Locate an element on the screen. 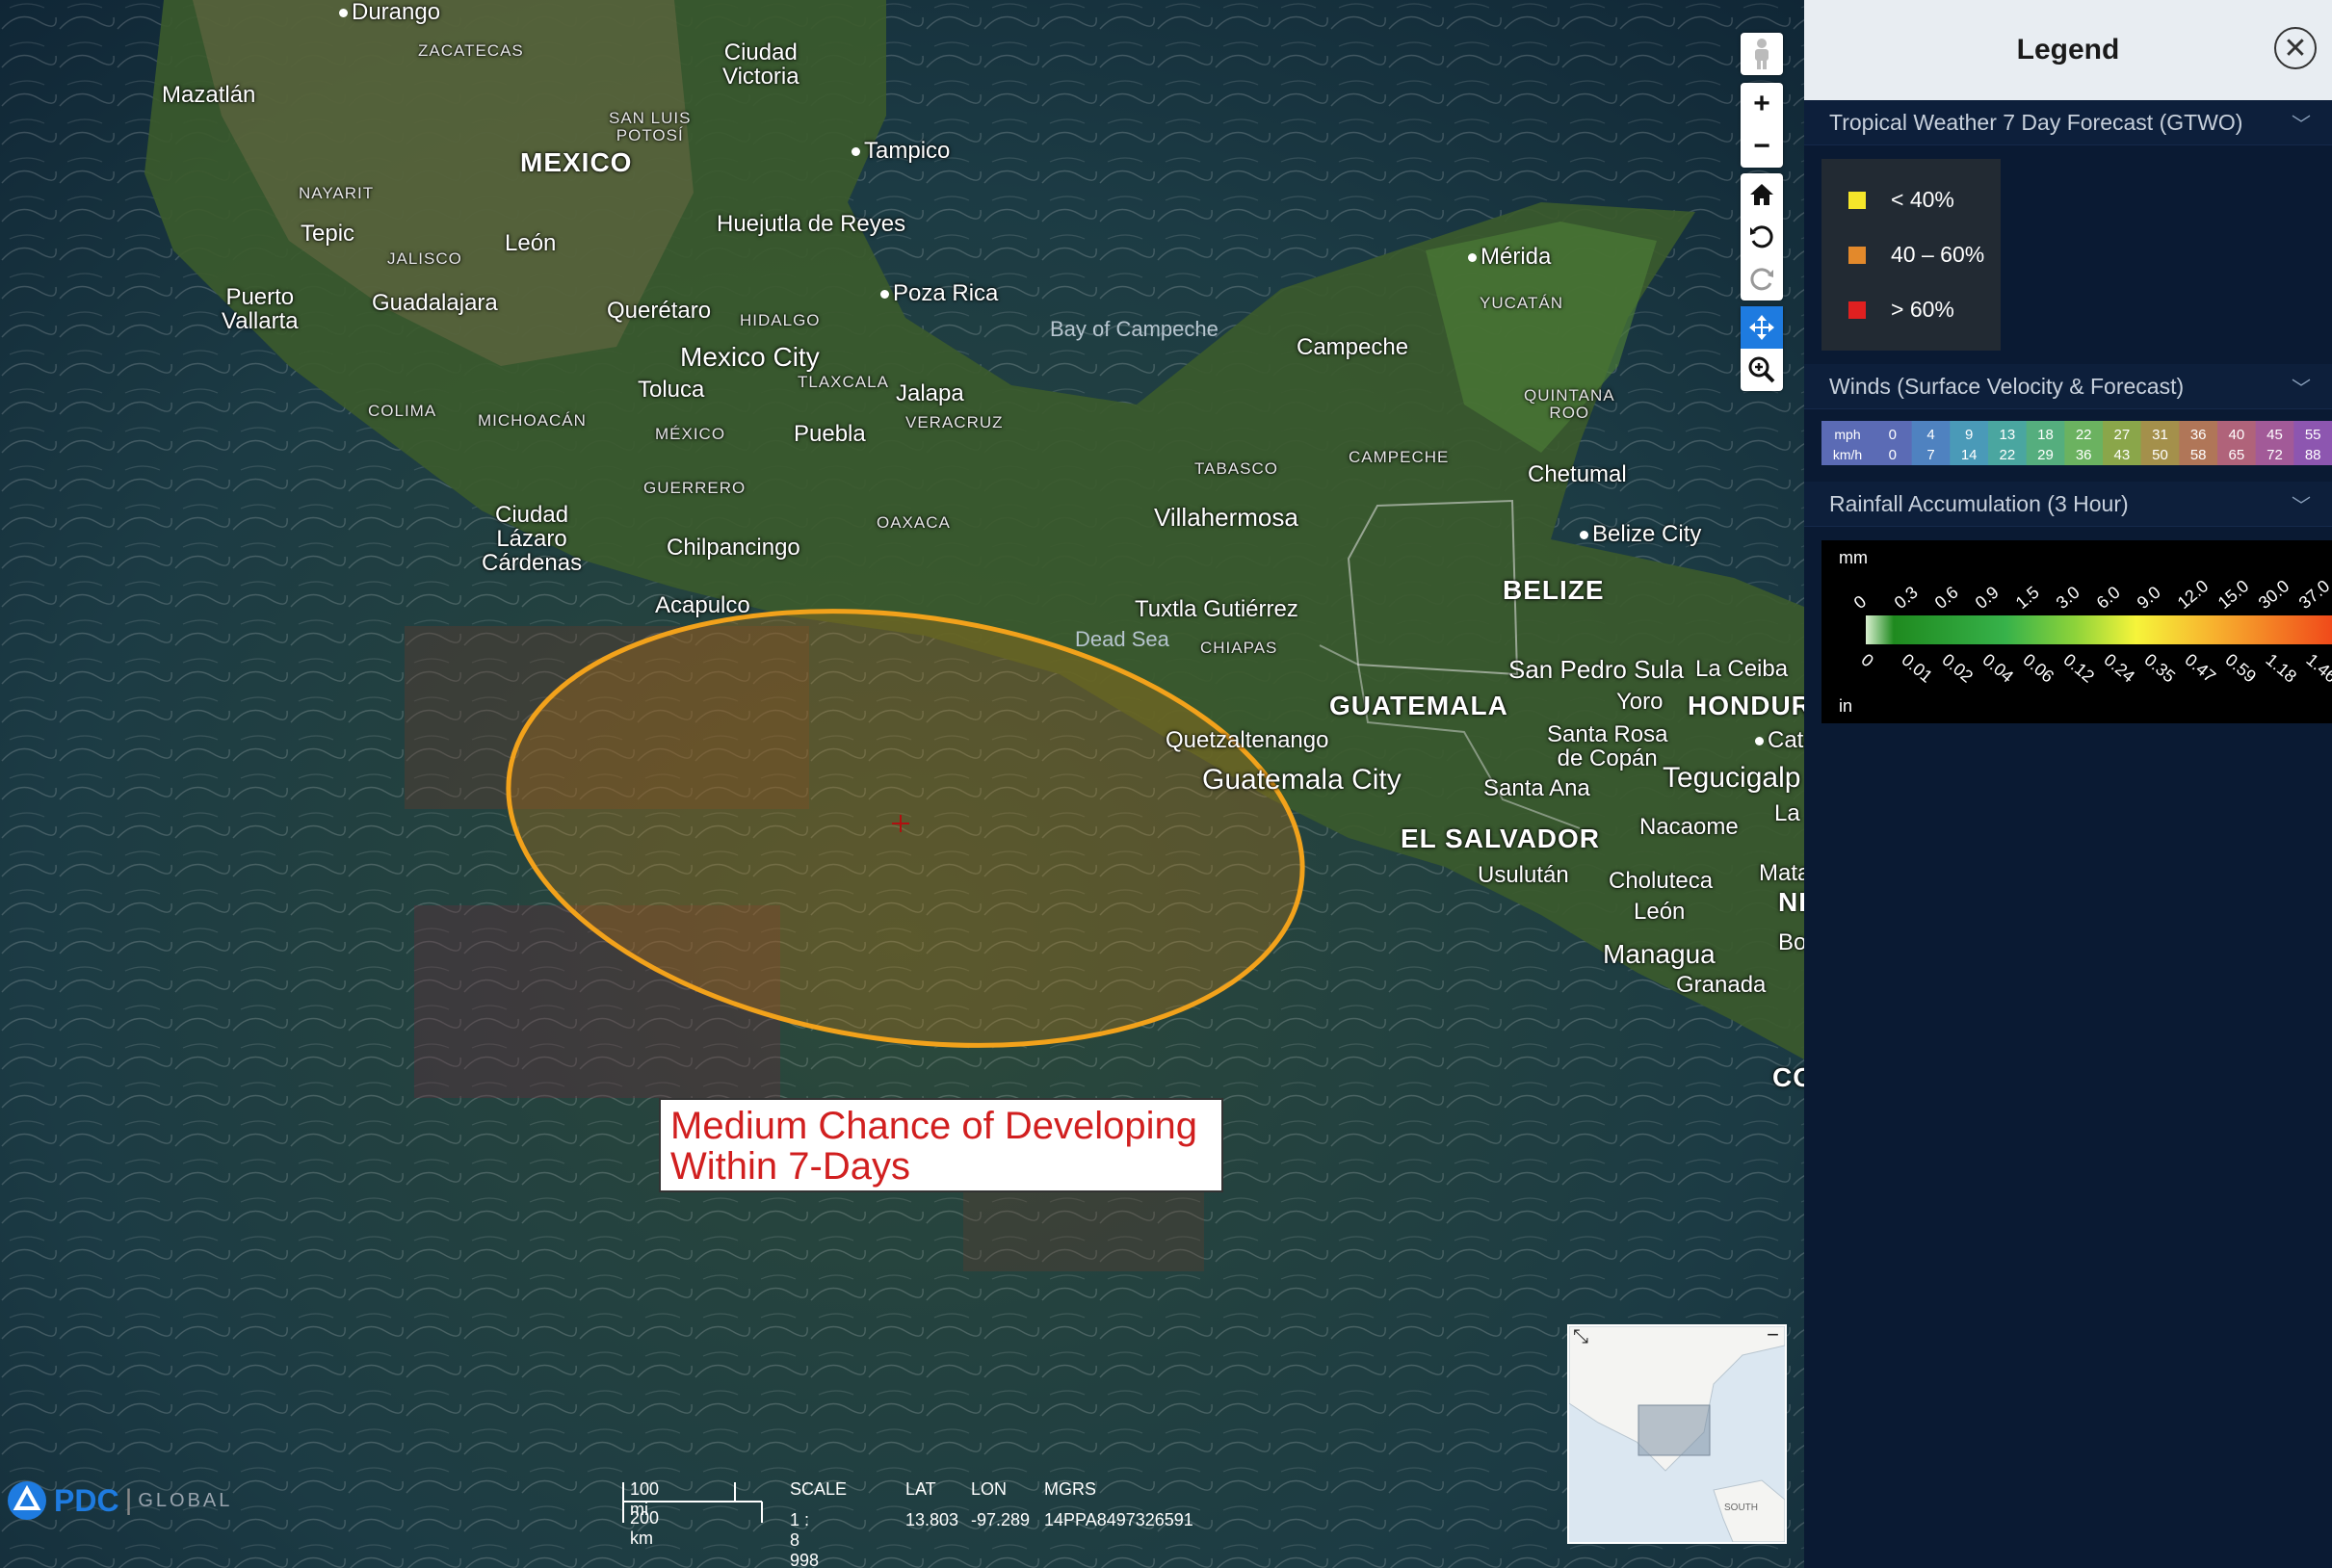 The height and width of the screenshot is (1568, 2332). legend-header: Legend ✕ is located at coordinates (2068, 50).